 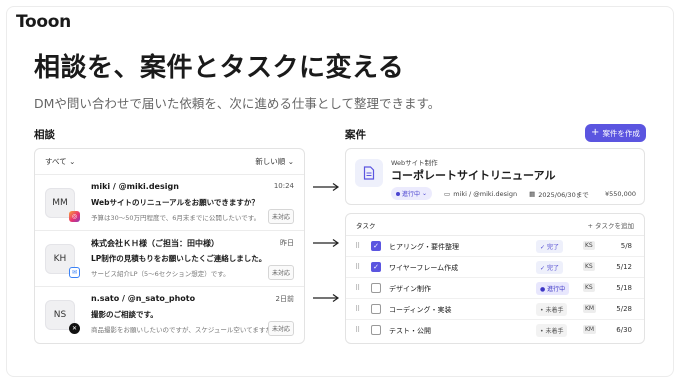 I want to click on task-panel-title: タスク, so click(x=366, y=225).